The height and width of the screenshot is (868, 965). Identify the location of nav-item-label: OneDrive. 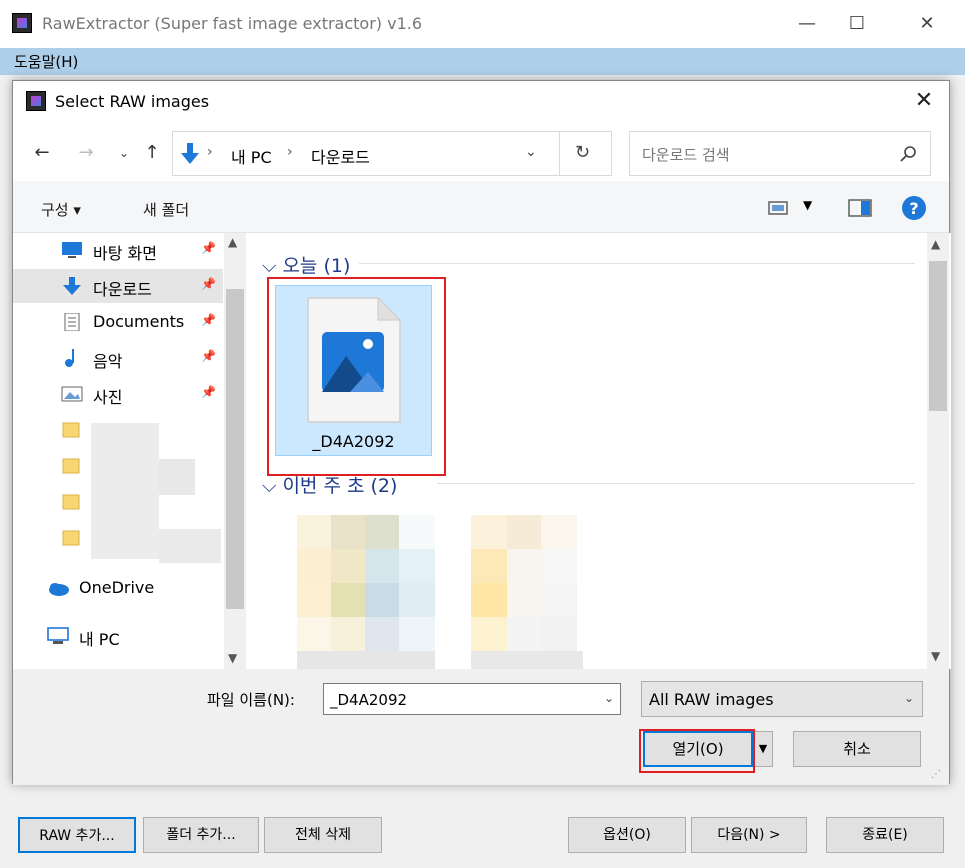
(117, 587).